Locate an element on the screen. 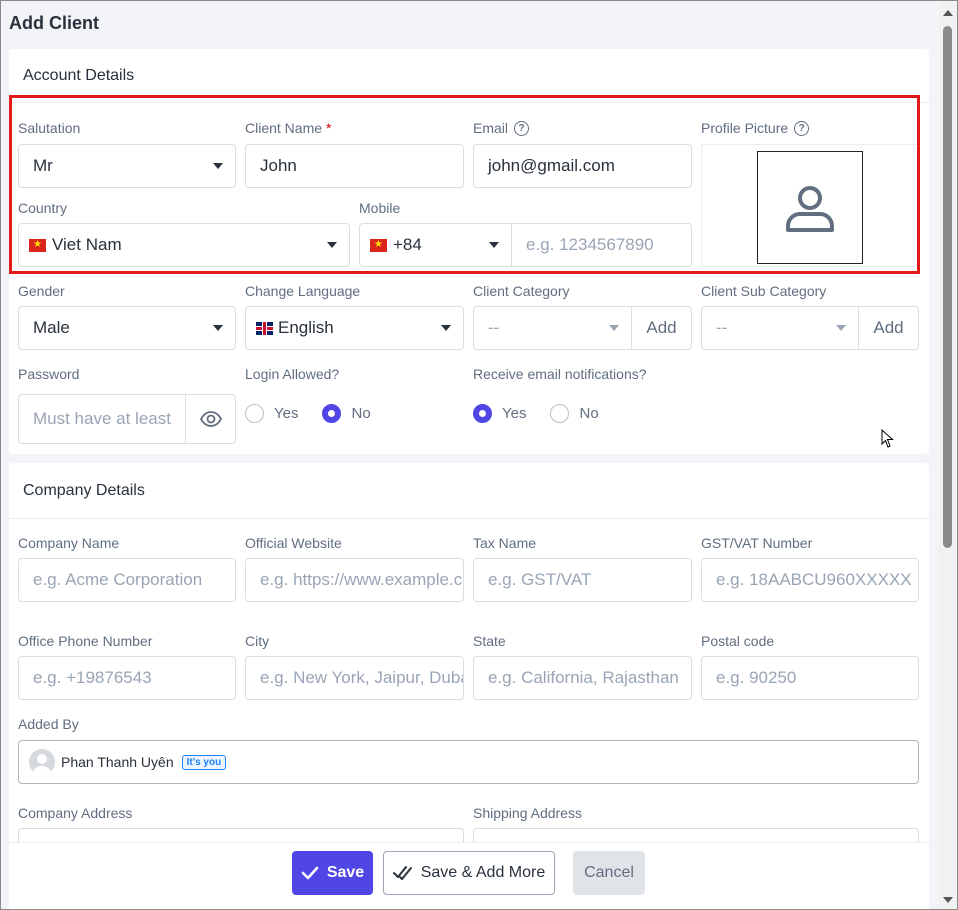 The height and width of the screenshot is (910, 958). user-avatar-icon is located at coordinates (810, 208).